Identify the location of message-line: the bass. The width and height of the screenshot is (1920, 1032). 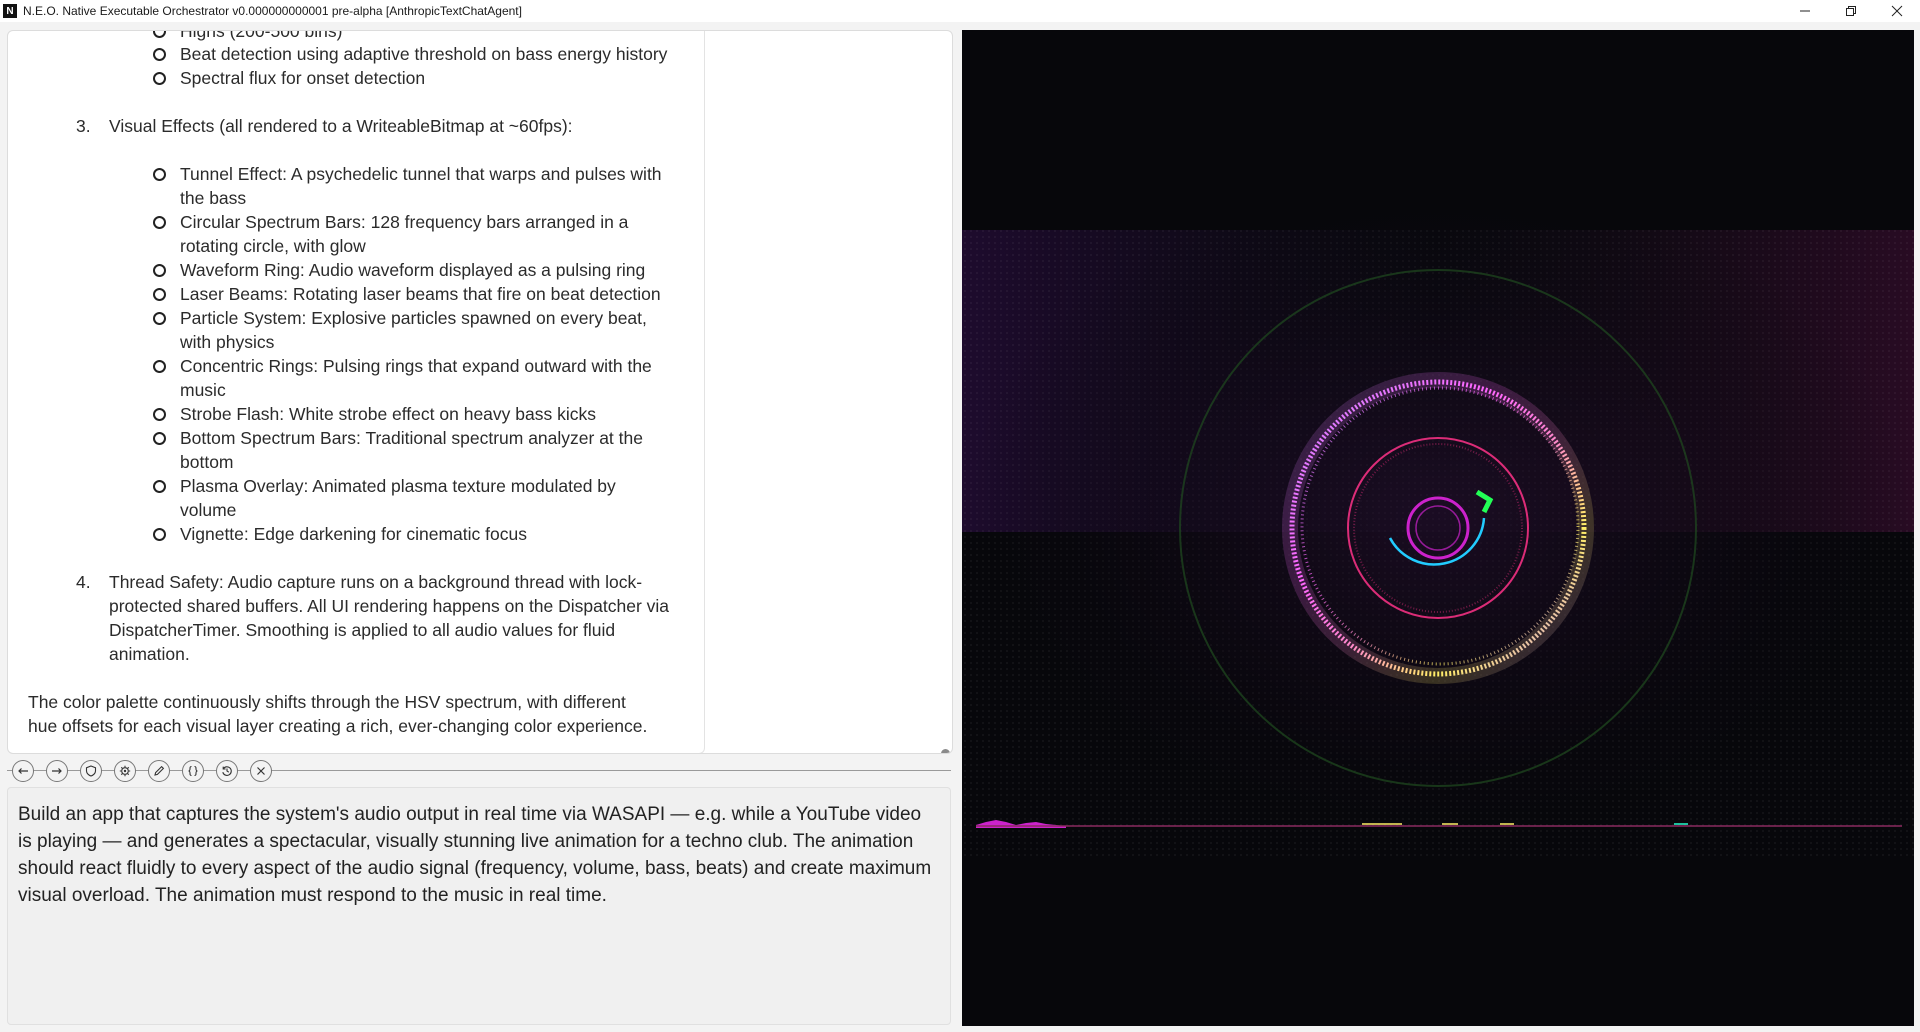
(213, 198).